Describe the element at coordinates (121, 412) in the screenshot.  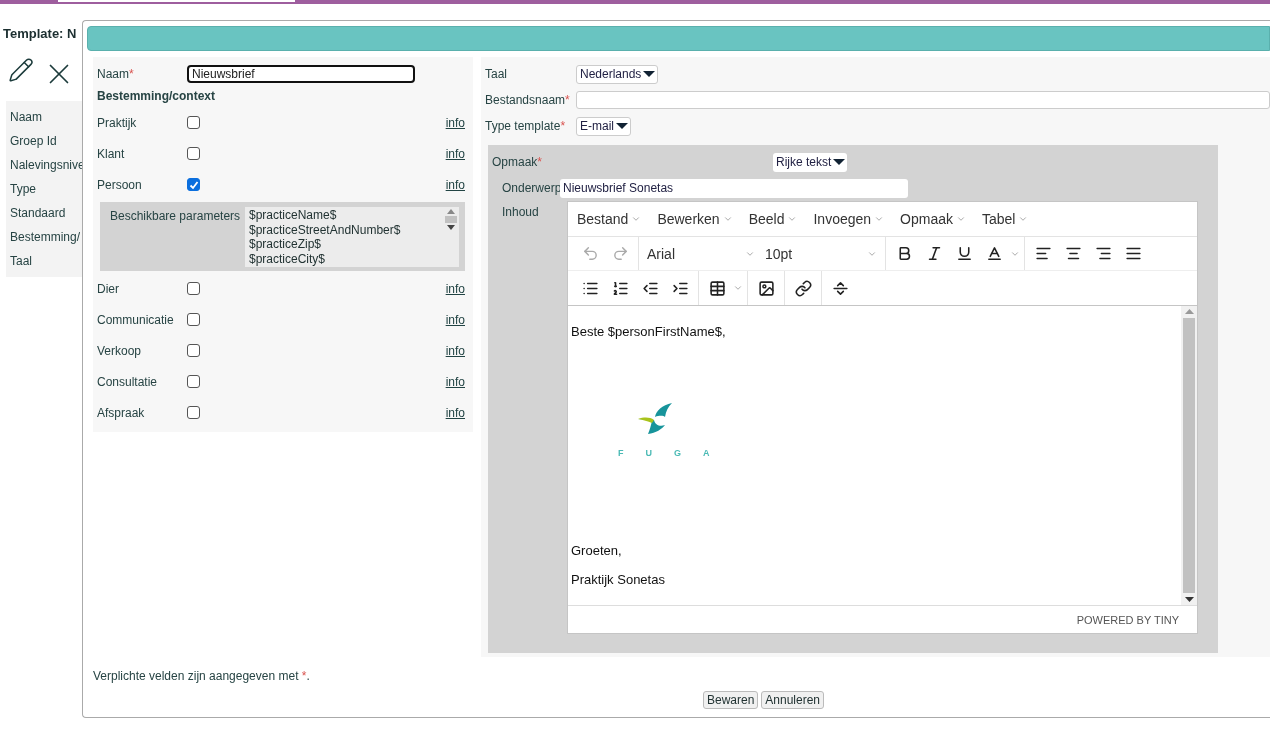
I see `field-label: Afspraak` at that location.